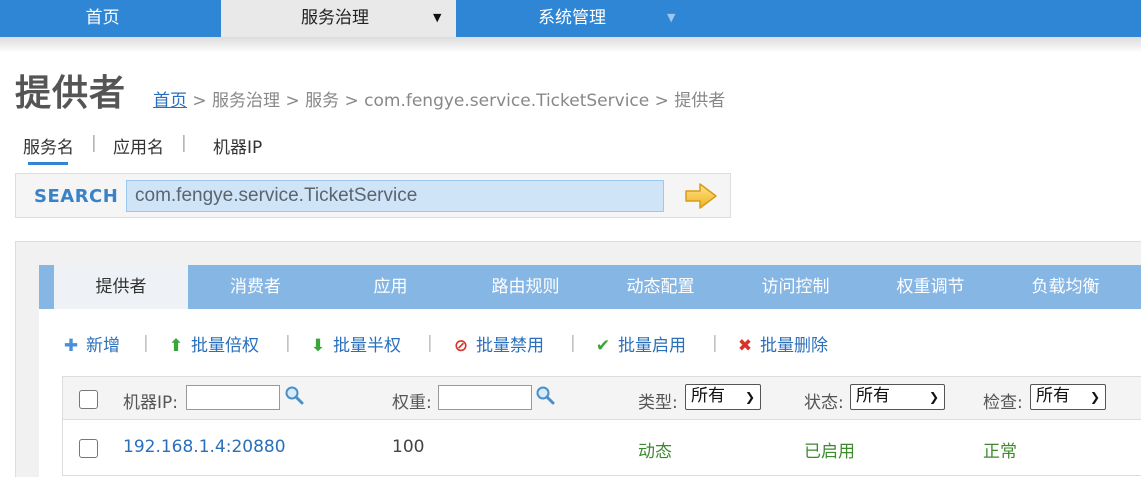 The height and width of the screenshot is (477, 1141). Describe the element at coordinates (204, 447) in the screenshot. I see `provider-address-link: 192.168.1.4:20880` at that location.